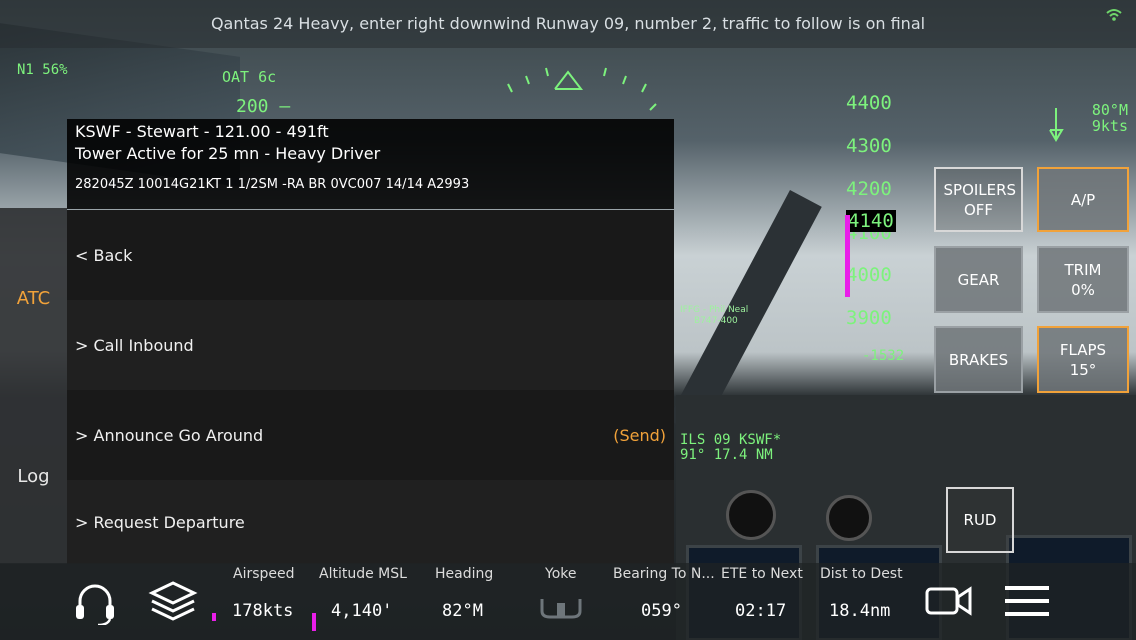 Image resolution: width=1136 pixels, height=640 pixels. I want to click on trim-button: TRIM 0%, so click(1083, 279).